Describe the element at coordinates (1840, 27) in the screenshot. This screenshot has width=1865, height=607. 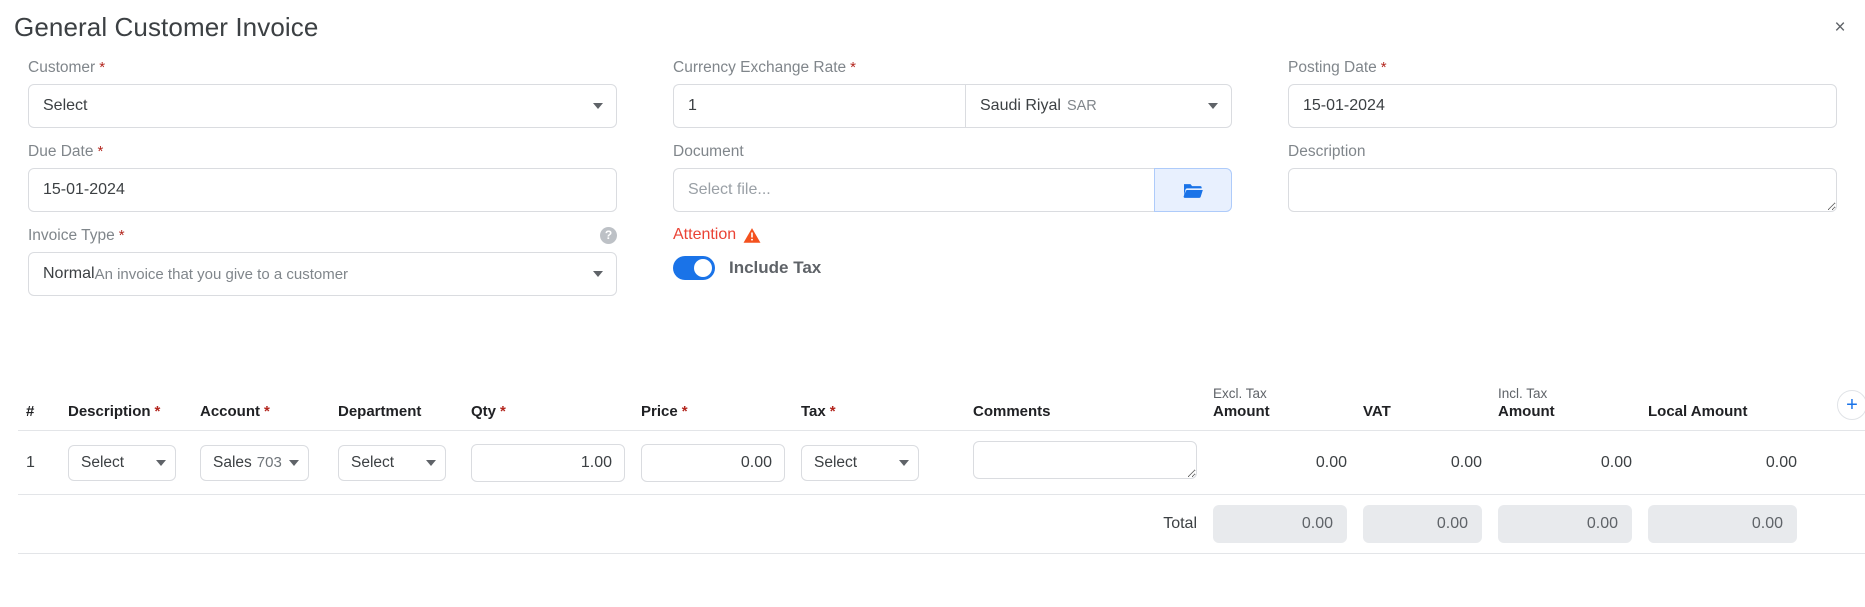
I see `close-icon: ×` at that location.